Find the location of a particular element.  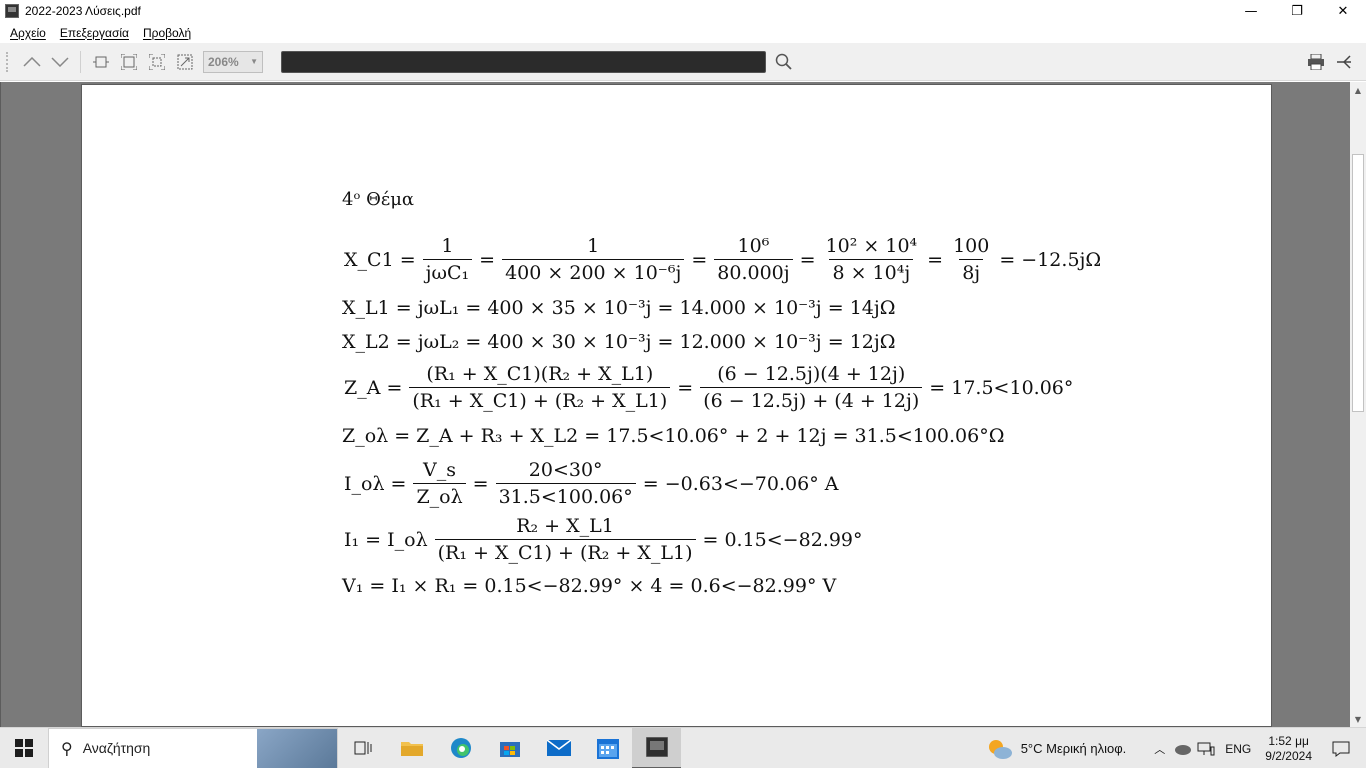

printer-icon is located at coordinates (1316, 62).